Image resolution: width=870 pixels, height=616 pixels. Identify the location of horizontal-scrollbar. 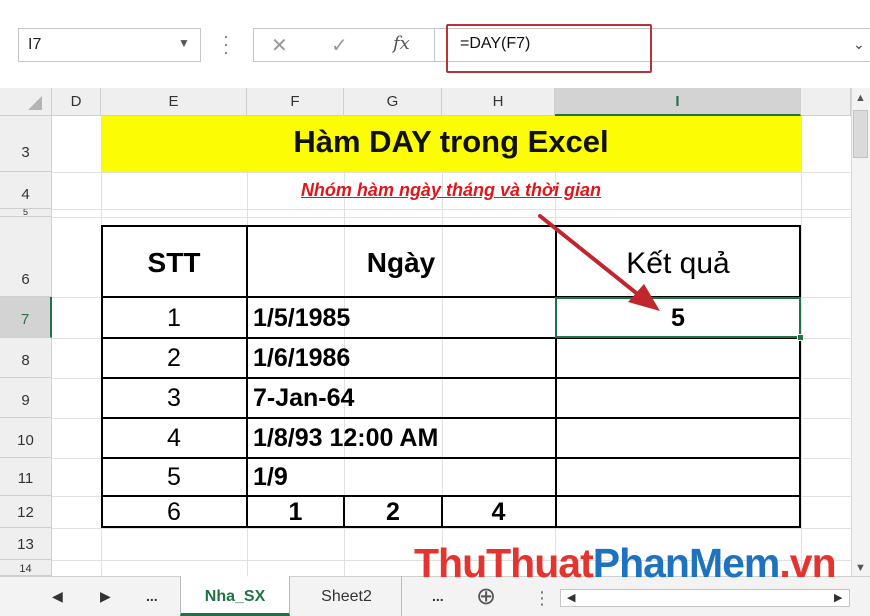
(705, 598).